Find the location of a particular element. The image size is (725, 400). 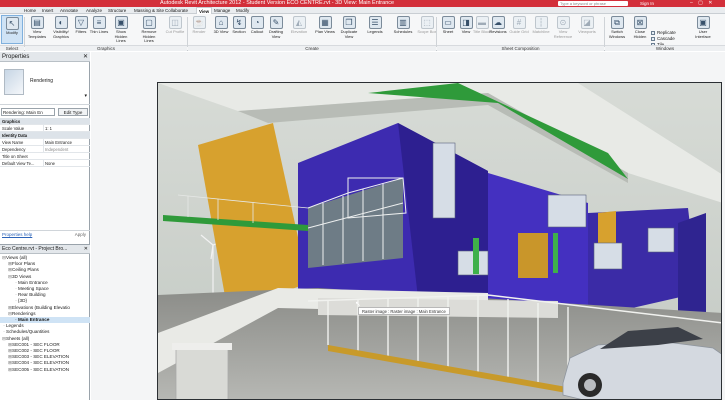

modify-button: ↖ Modify is located at coordinates (12, 29).